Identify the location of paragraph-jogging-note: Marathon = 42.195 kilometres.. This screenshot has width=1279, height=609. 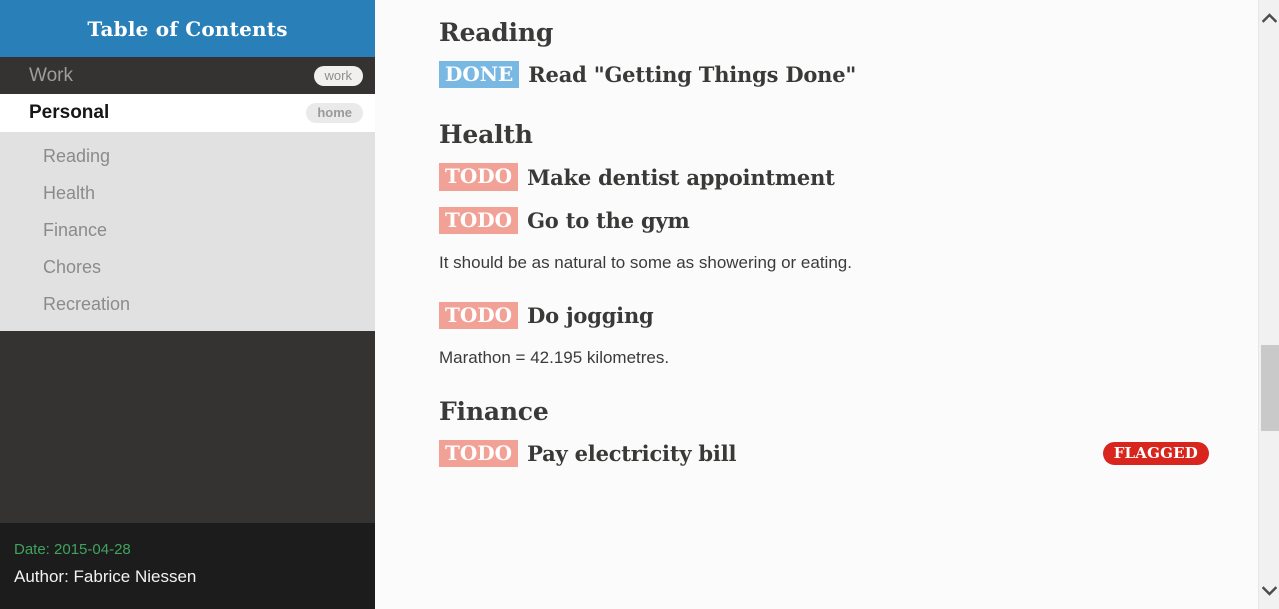
(554, 358).